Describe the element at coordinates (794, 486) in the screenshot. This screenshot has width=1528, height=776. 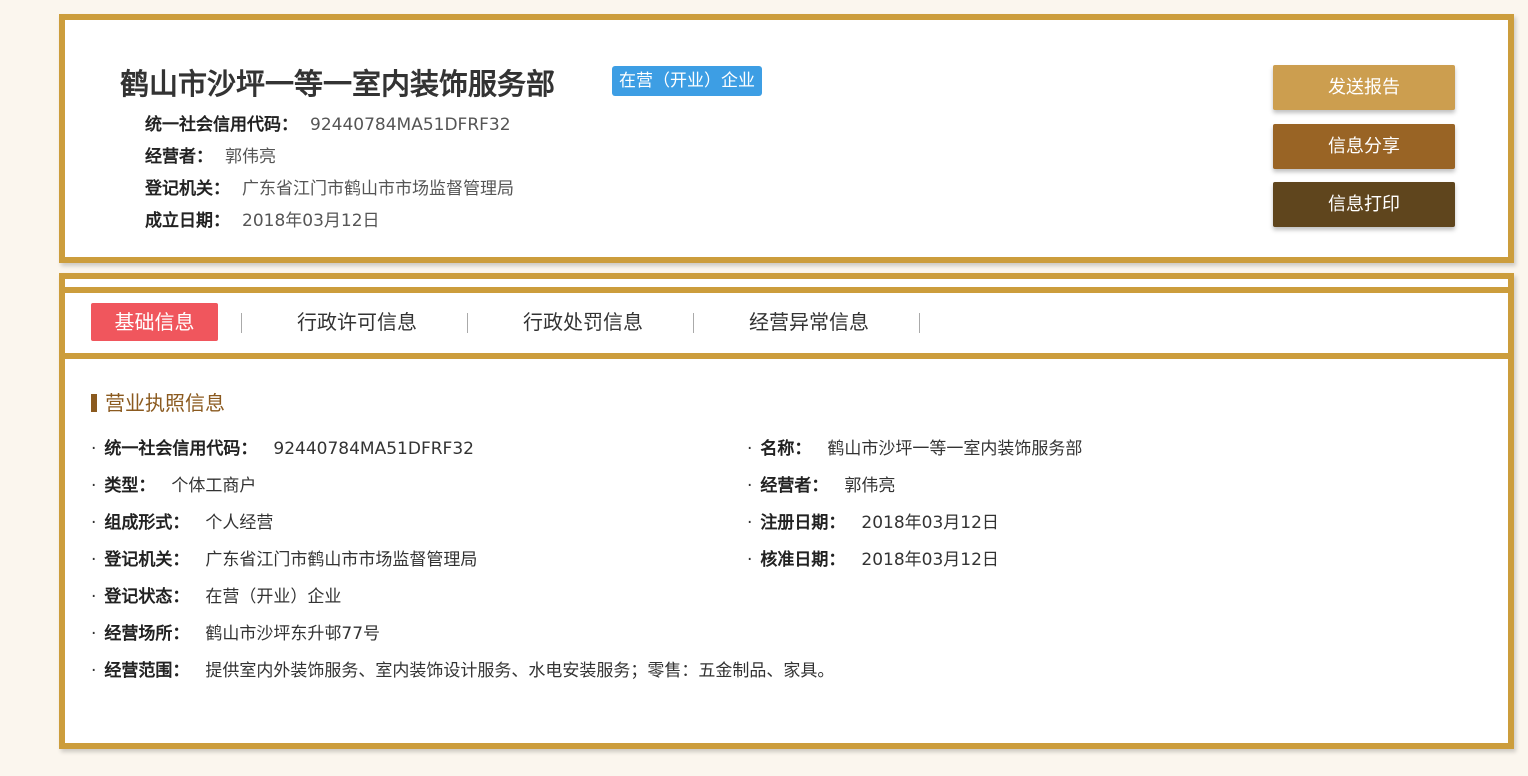
I see `info-label: 经营者：` at that location.